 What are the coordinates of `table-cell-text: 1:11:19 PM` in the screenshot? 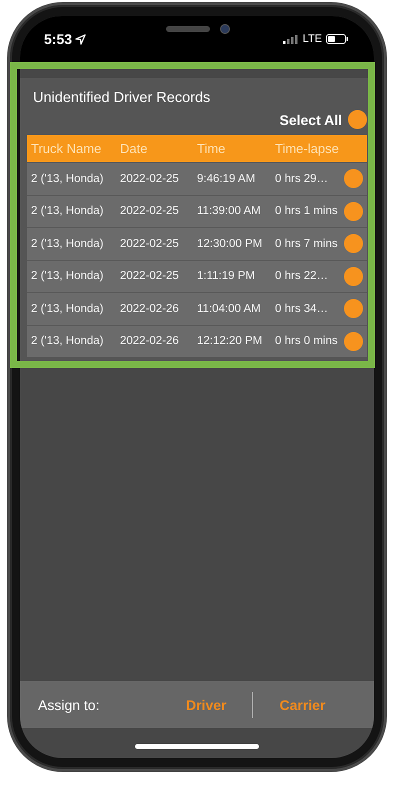 It's located at (226, 276).